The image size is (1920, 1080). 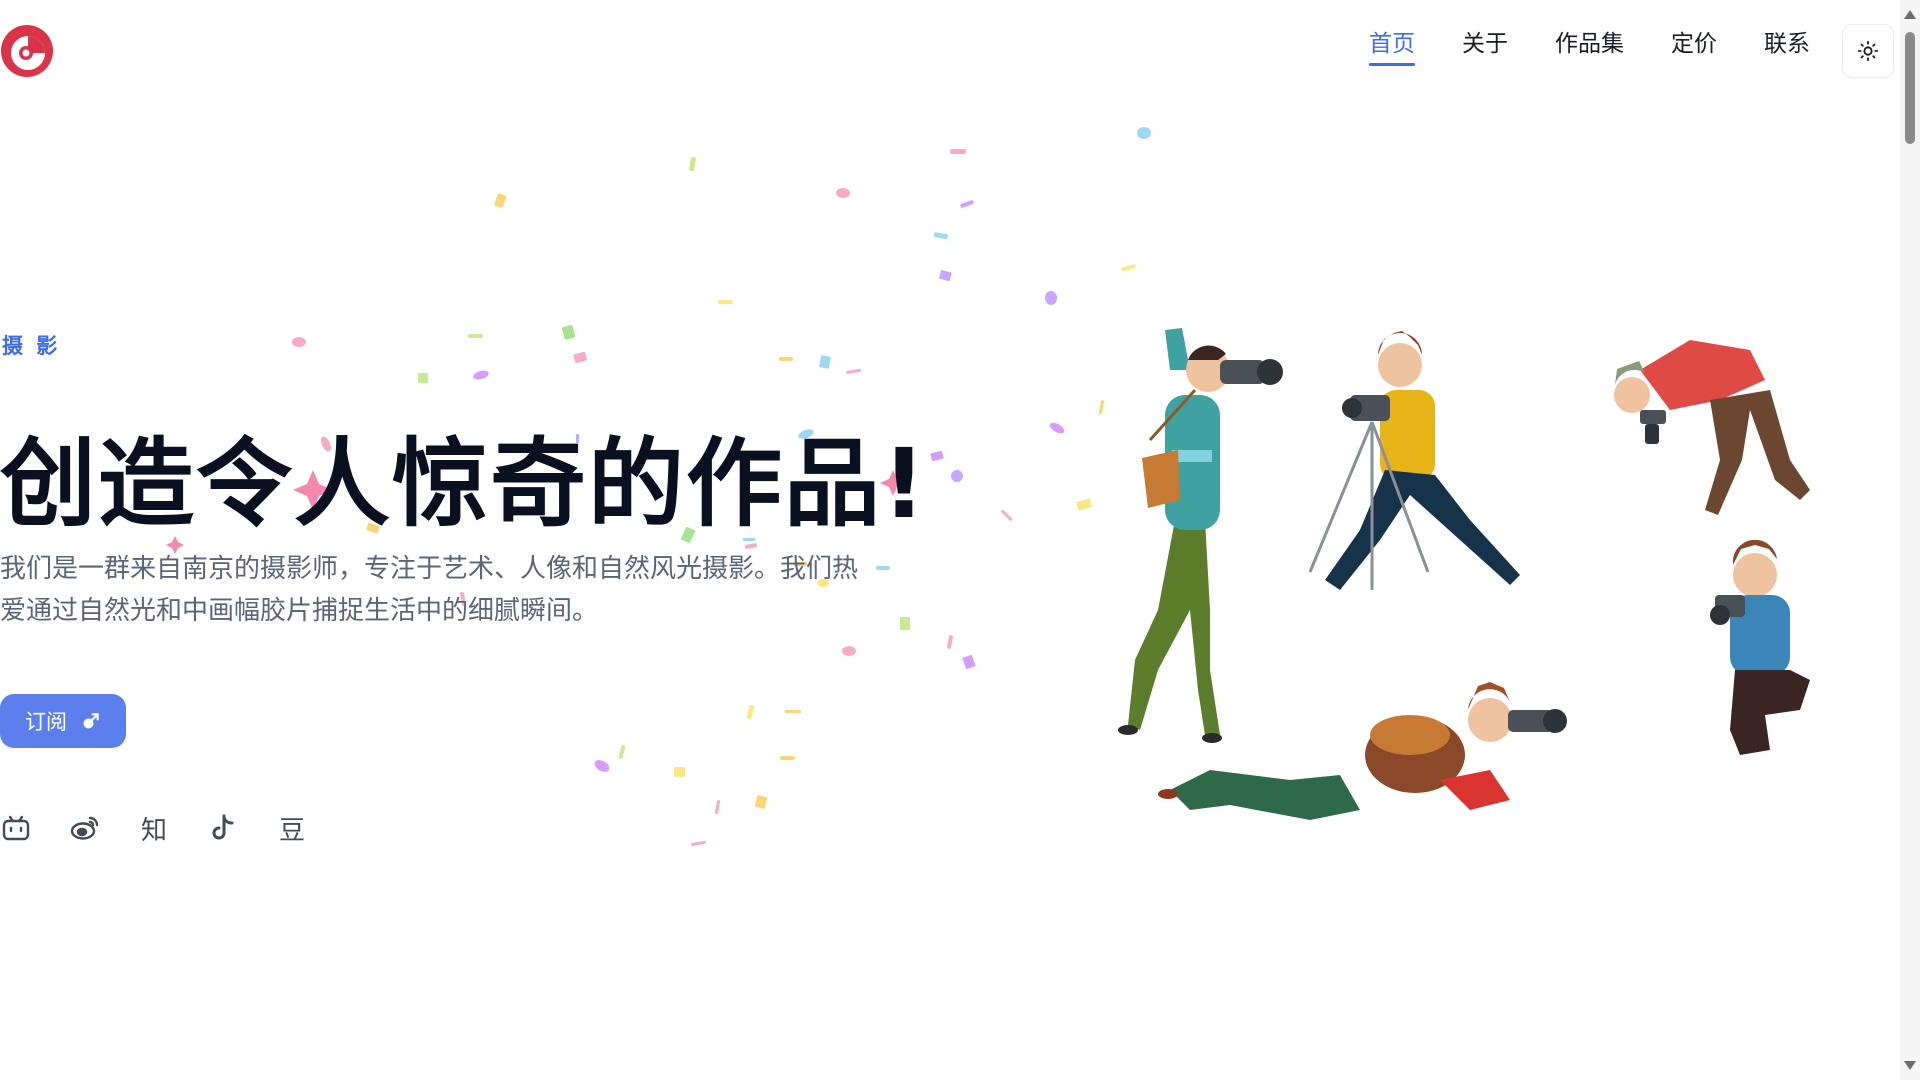 I want to click on social-links: 知 豆, so click(x=172, y=829).